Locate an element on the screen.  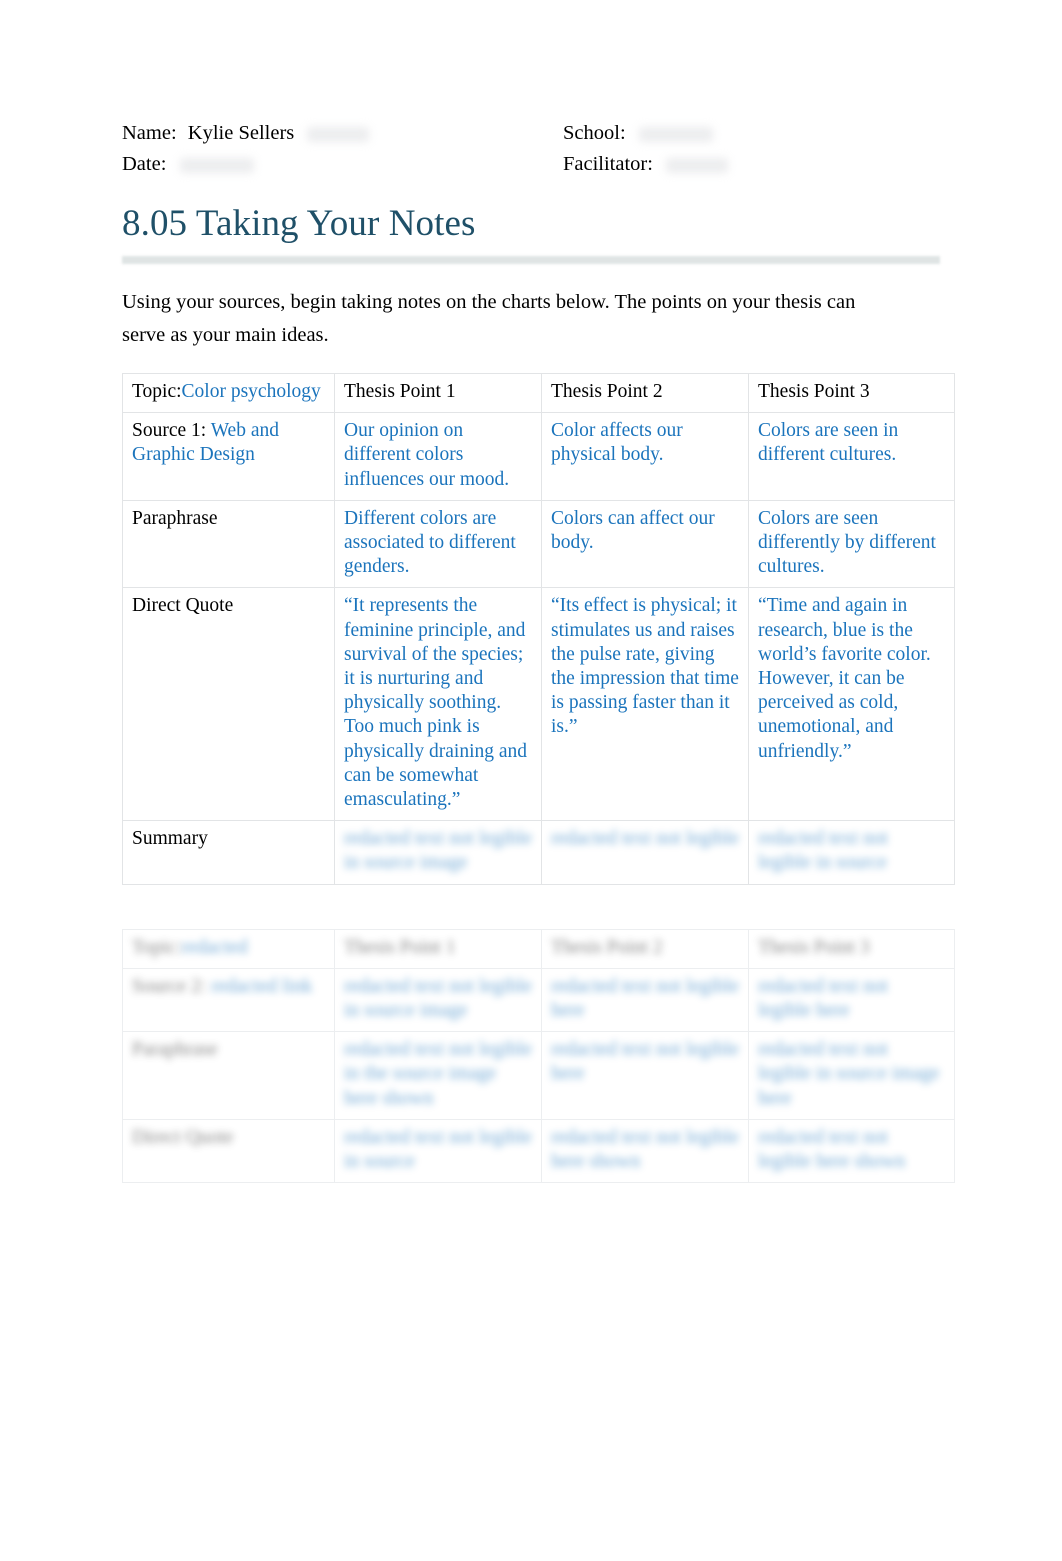
cell-topic: Topic:Color psychology is located at coordinates (228, 393).